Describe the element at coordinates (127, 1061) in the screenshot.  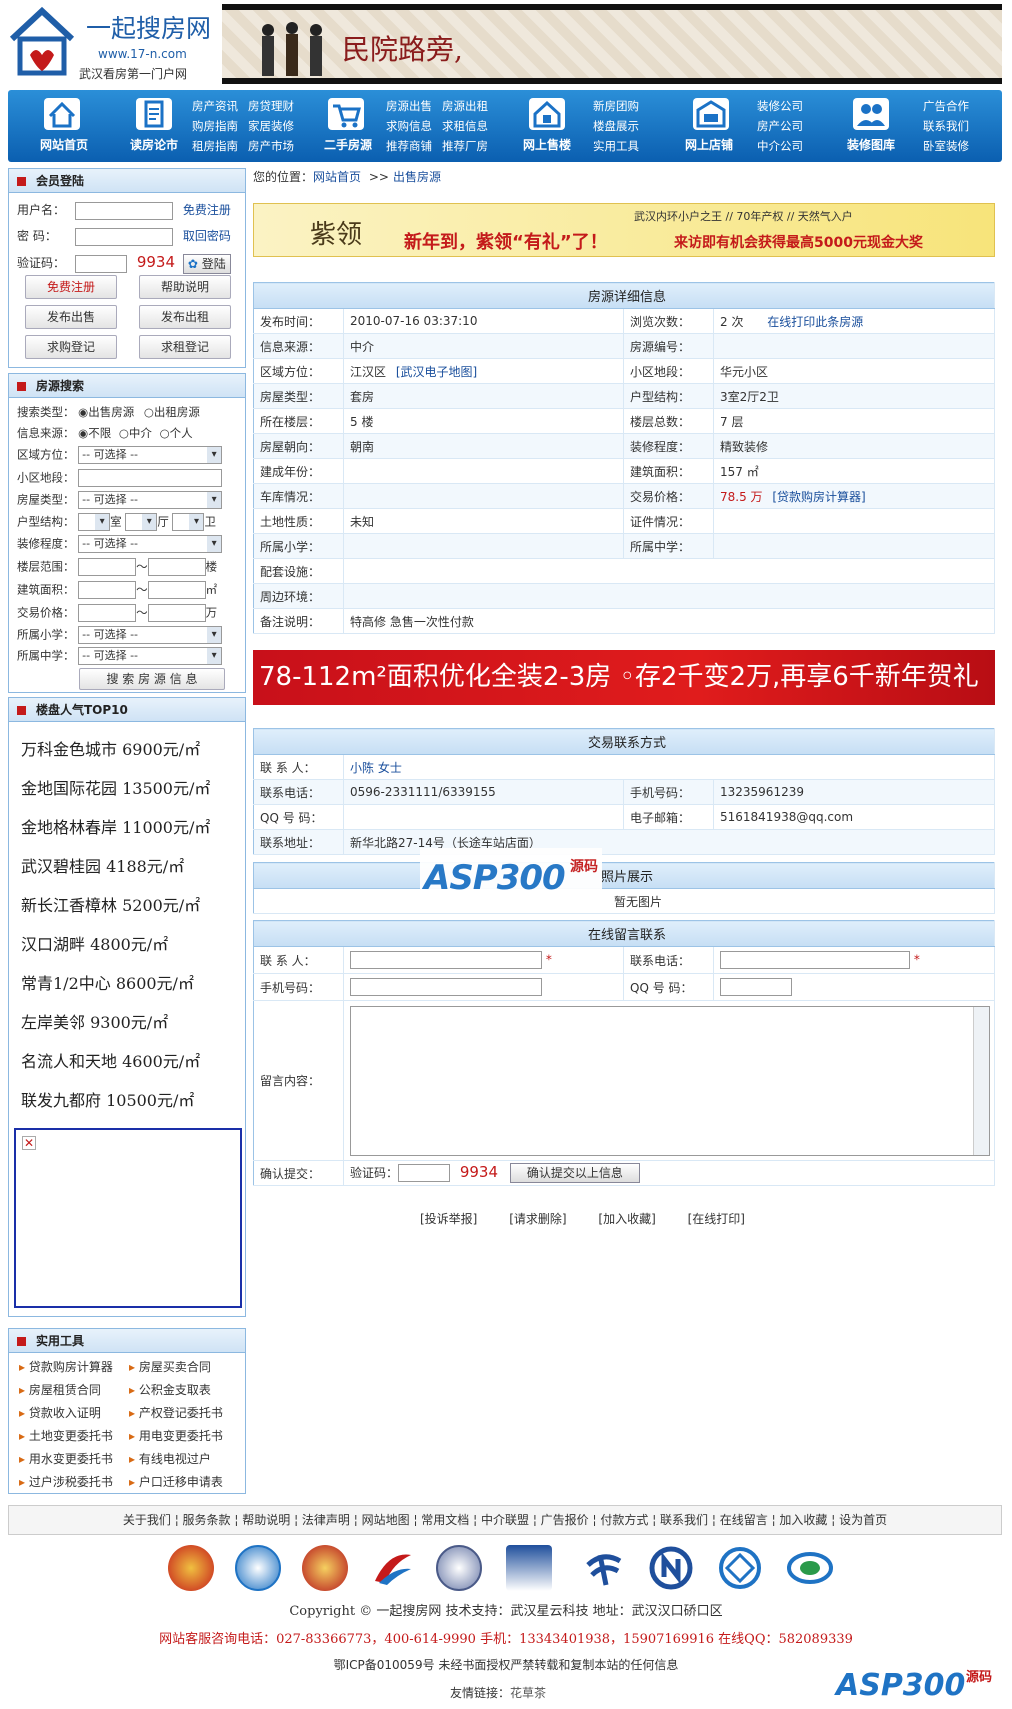
I see `top10-item: 名流人和天地 4600元/㎡` at that location.